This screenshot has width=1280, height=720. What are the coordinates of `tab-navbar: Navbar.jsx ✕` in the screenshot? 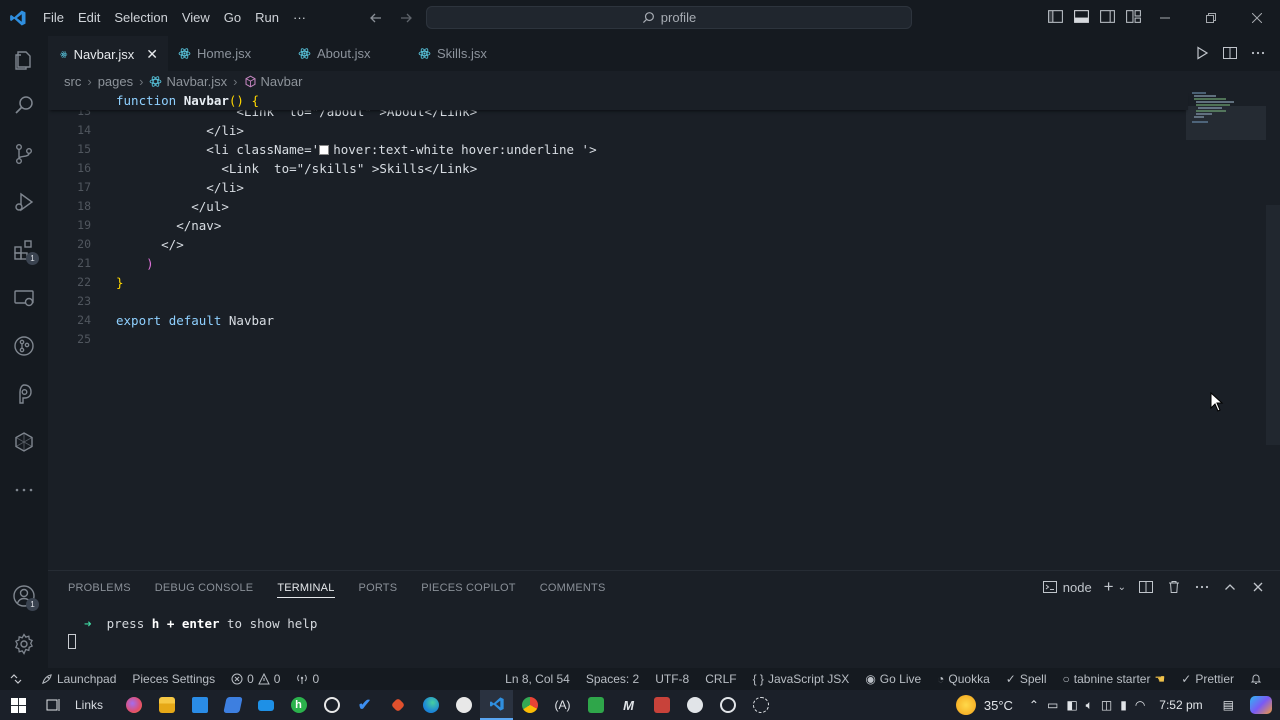 It's located at (108, 53).